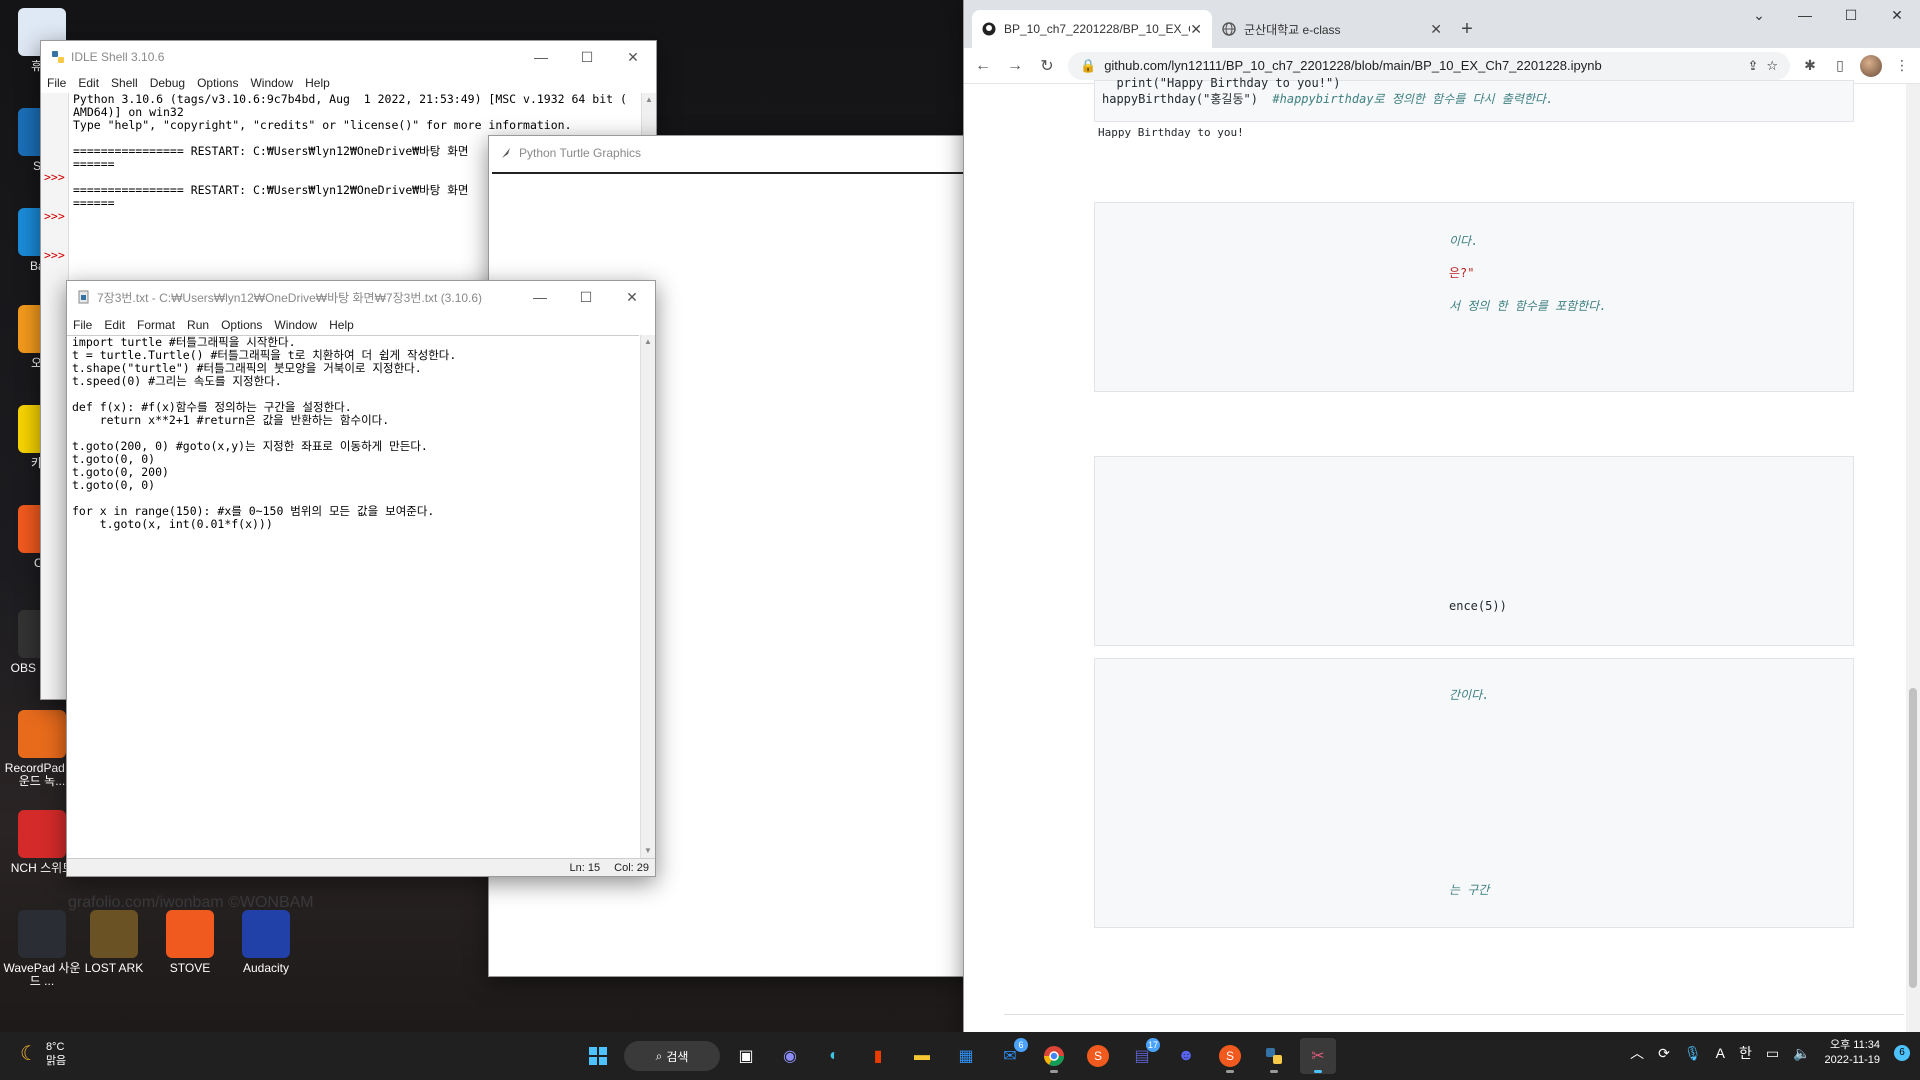  Describe the element at coordinates (1810, 65) in the screenshot. I see `extensions-icon: ✱` at that location.